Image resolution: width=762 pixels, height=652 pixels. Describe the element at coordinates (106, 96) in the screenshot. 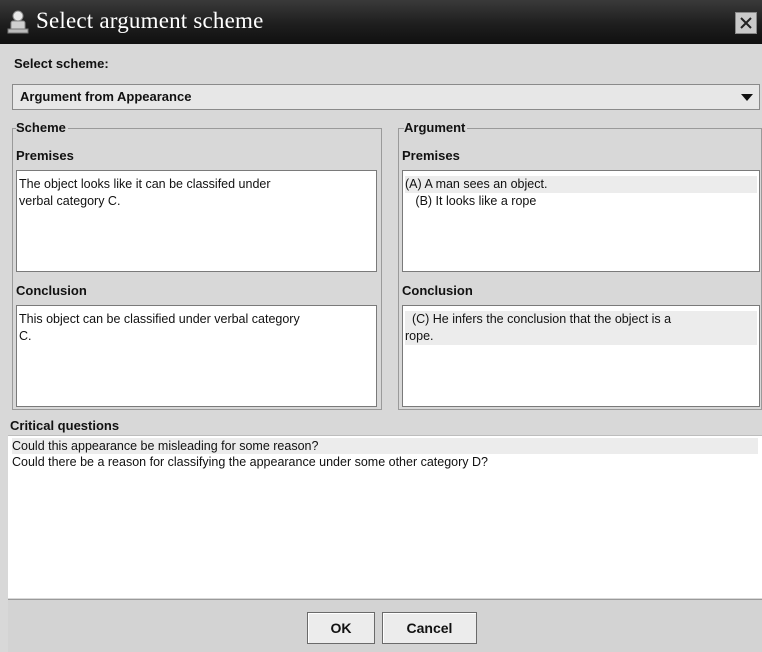

I see `scheme-dropdown-value: Argument from Appearance` at that location.